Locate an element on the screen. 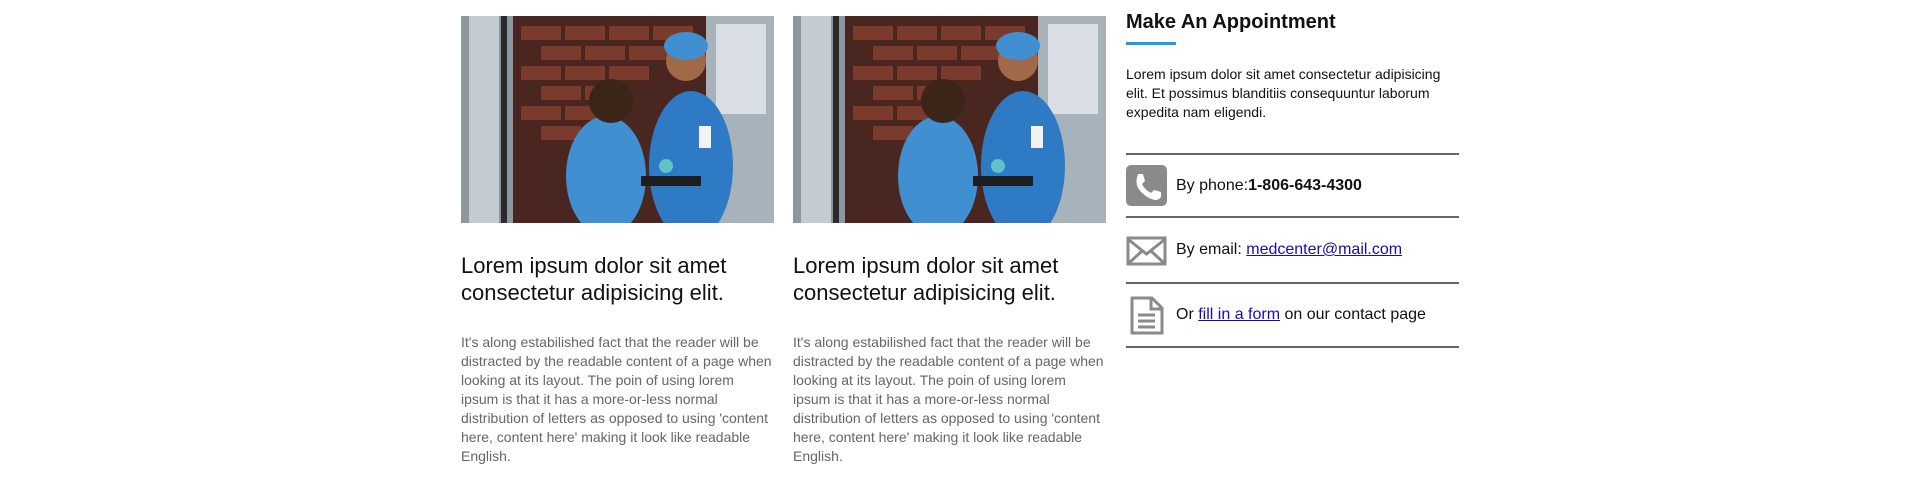 The image size is (1905, 493). email-row: By email: medcenter@mail.com is located at coordinates (1292, 249).